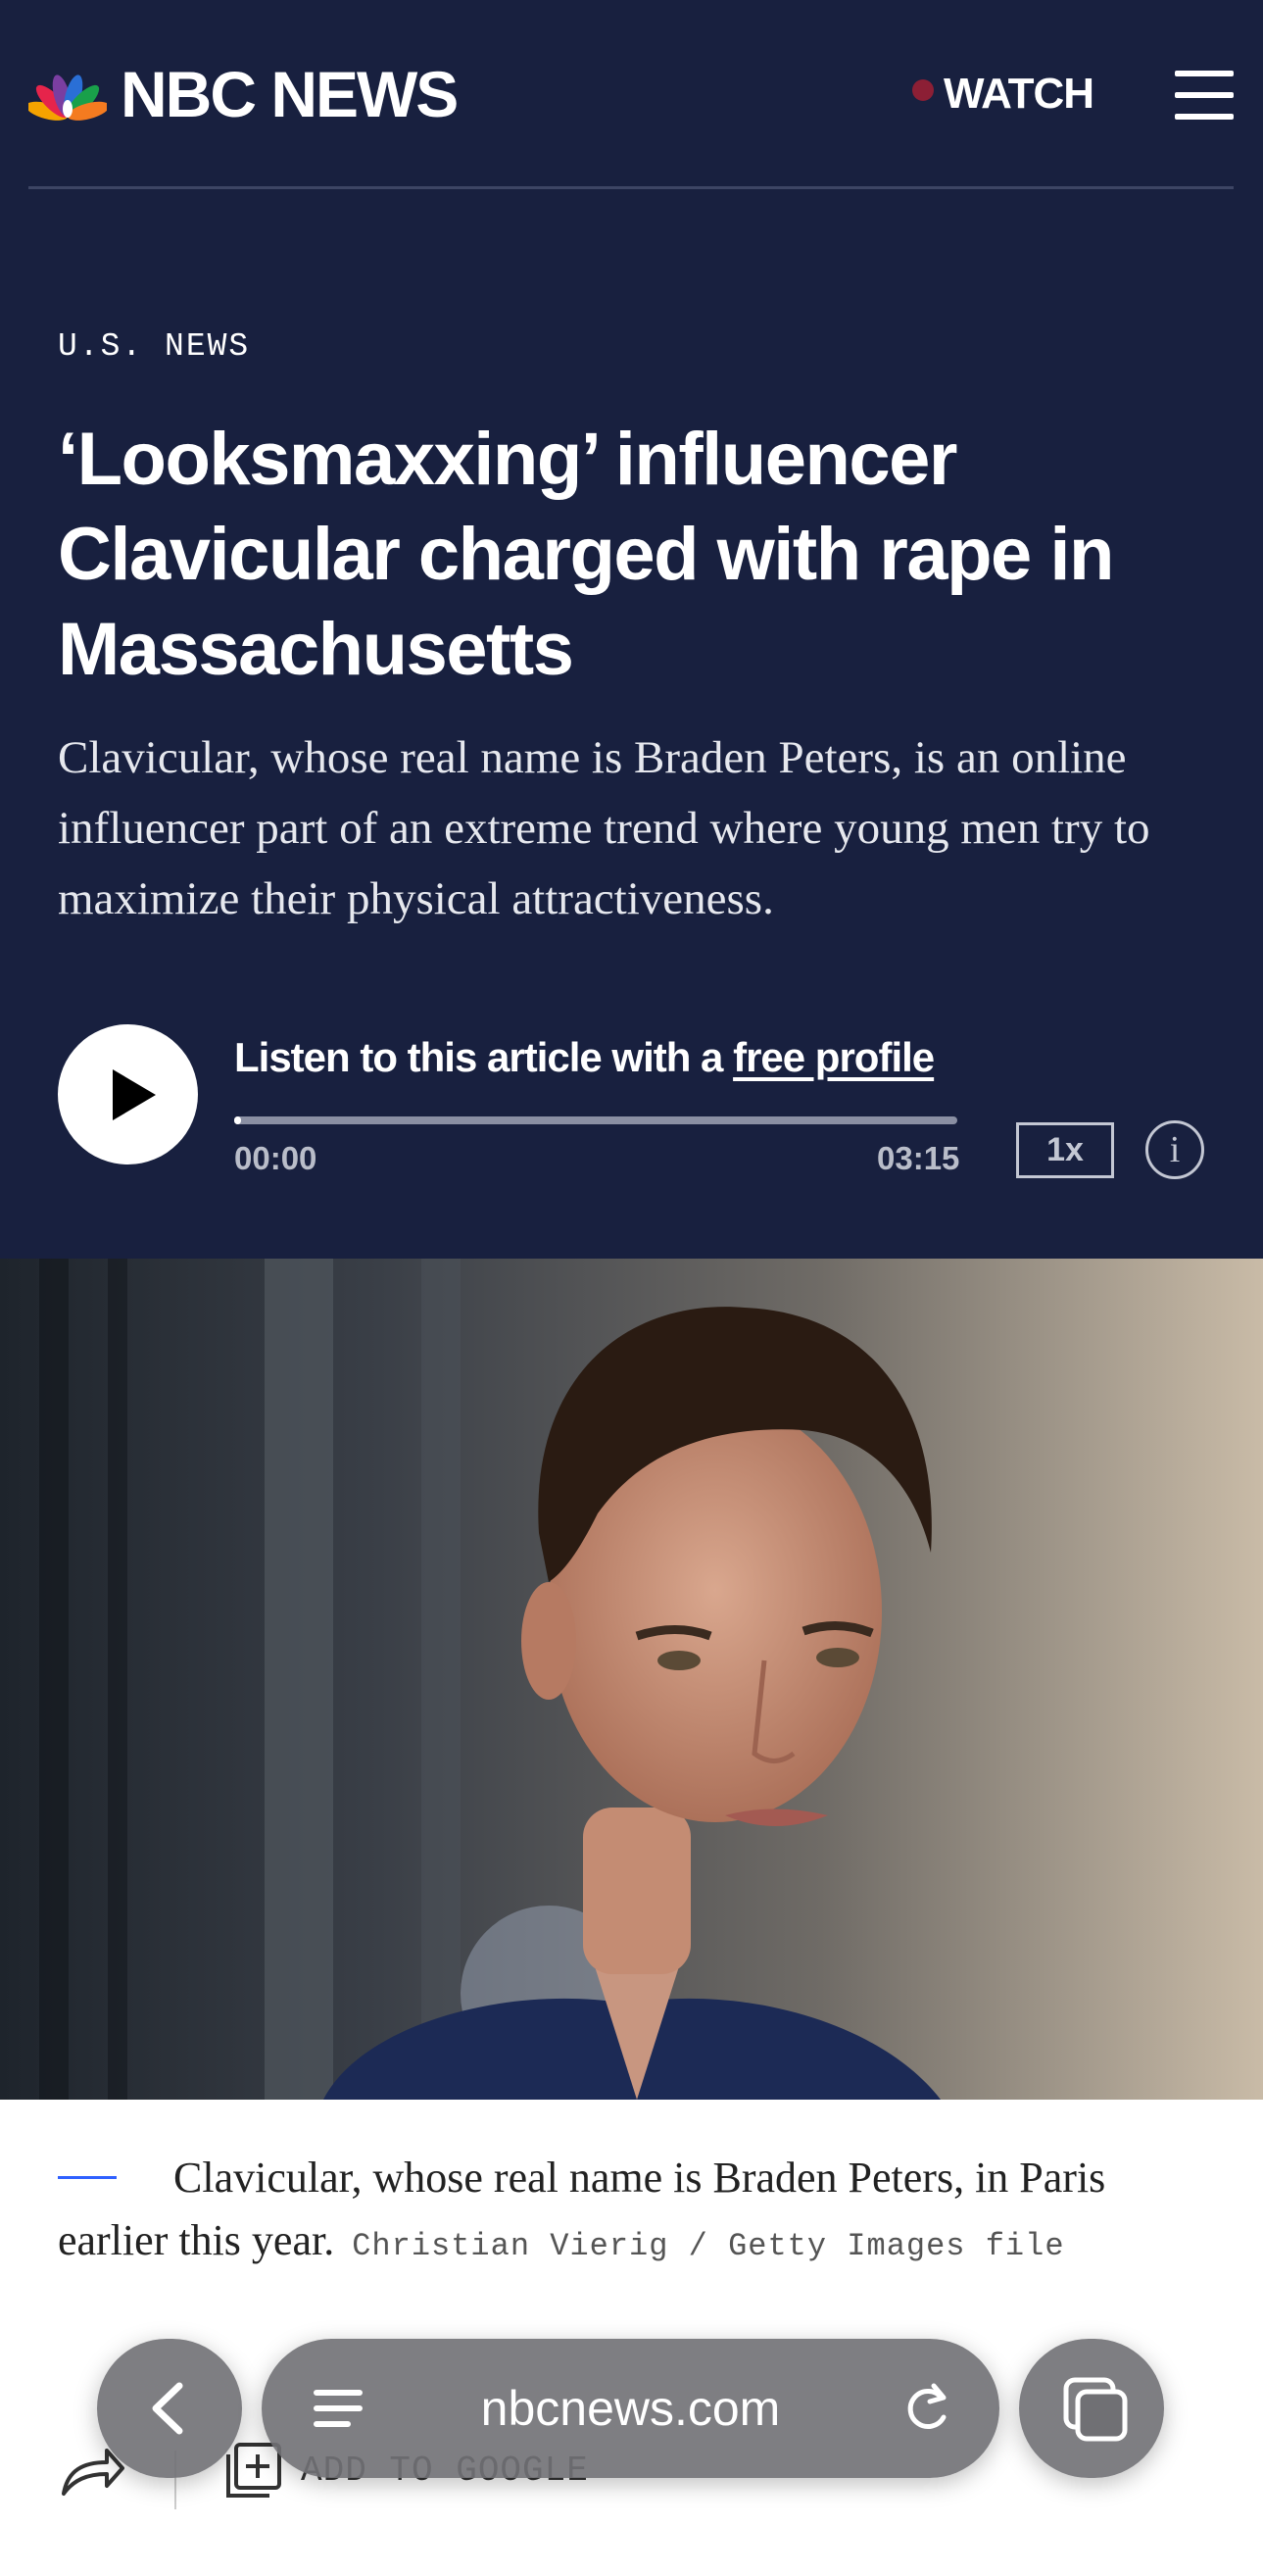 The height and width of the screenshot is (2576, 1263). What do you see at coordinates (67, 97) in the screenshot?
I see `peacock-logo-icon` at bounding box center [67, 97].